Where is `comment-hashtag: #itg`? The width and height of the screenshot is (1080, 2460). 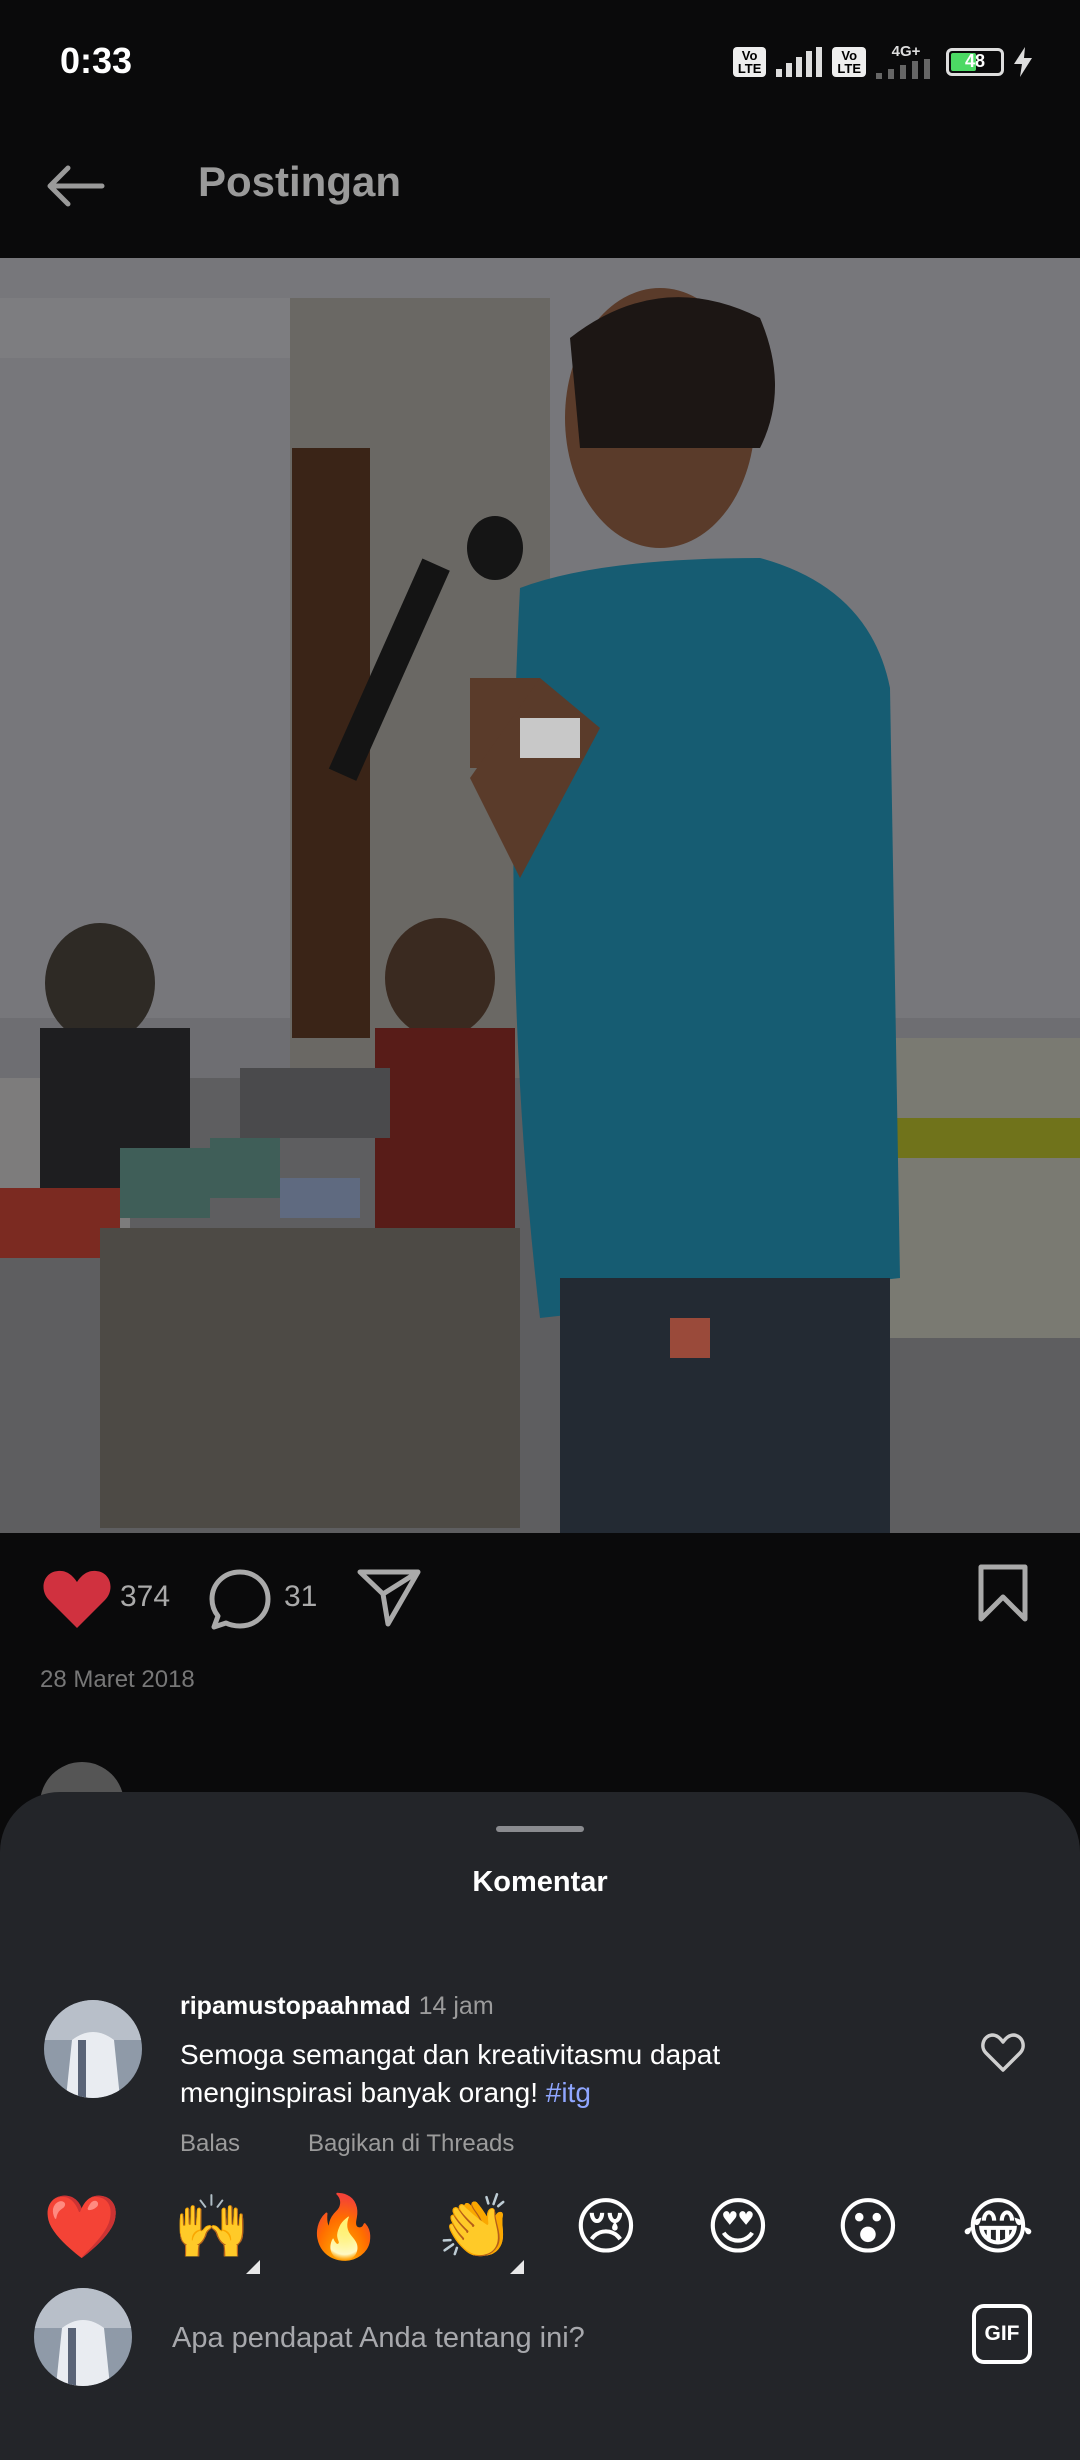 comment-hashtag: #itg is located at coordinates (568, 2092).